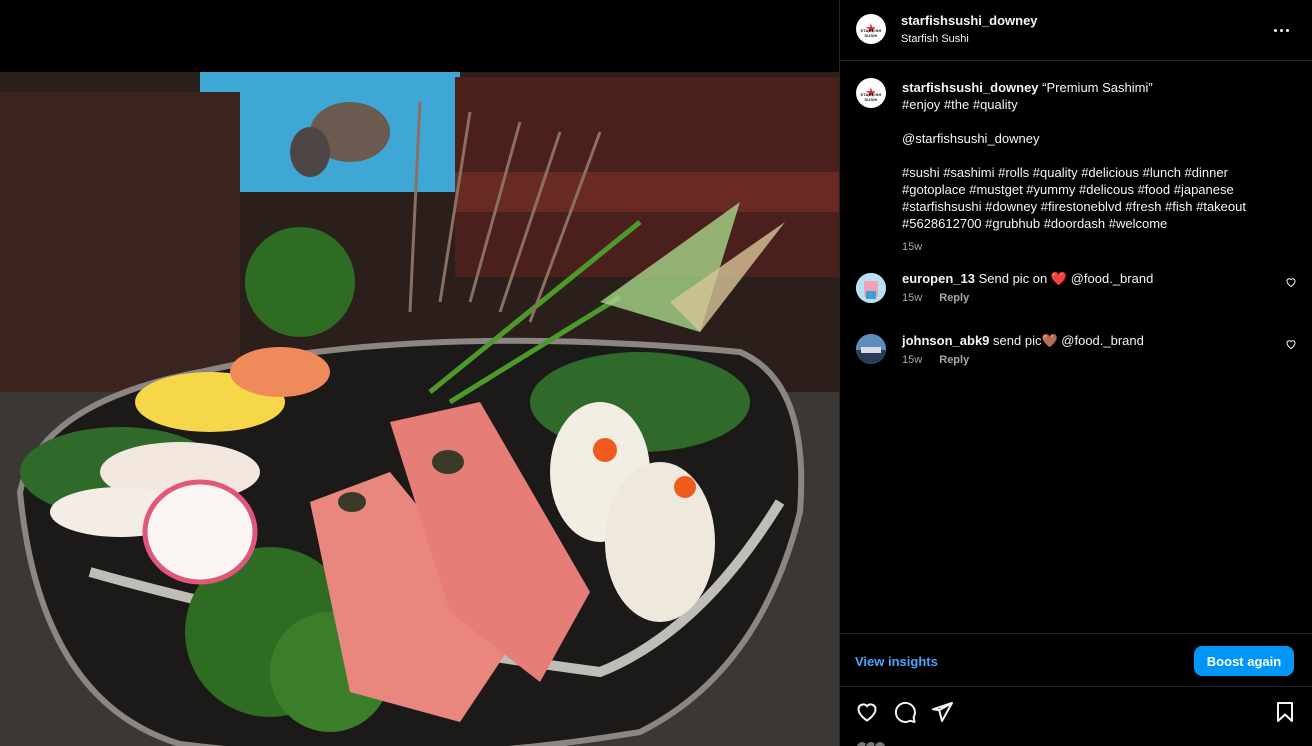 The image size is (1312, 746). Describe the element at coordinates (1285, 712) in the screenshot. I see `bookmark-icon` at that location.